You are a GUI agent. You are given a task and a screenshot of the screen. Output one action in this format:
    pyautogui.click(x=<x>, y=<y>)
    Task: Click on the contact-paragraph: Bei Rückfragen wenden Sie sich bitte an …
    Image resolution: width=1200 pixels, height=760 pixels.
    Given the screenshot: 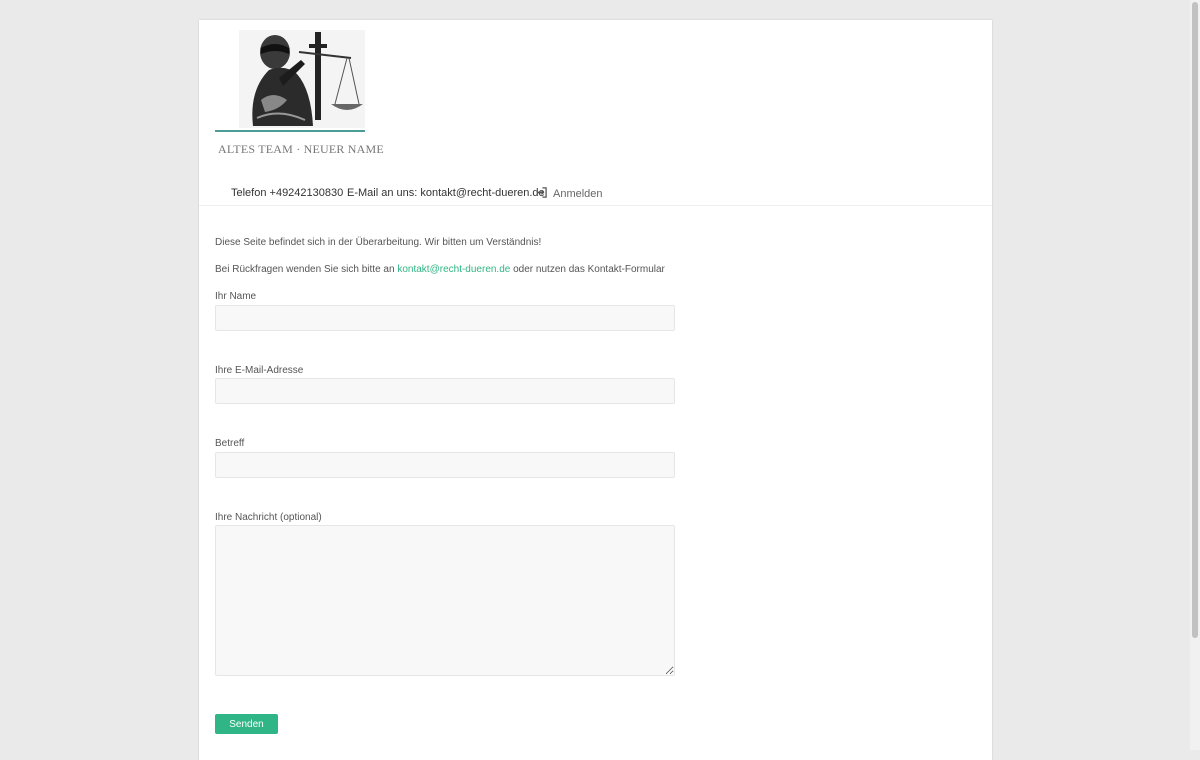 What is the action you would take?
    pyautogui.click(x=440, y=269)
    